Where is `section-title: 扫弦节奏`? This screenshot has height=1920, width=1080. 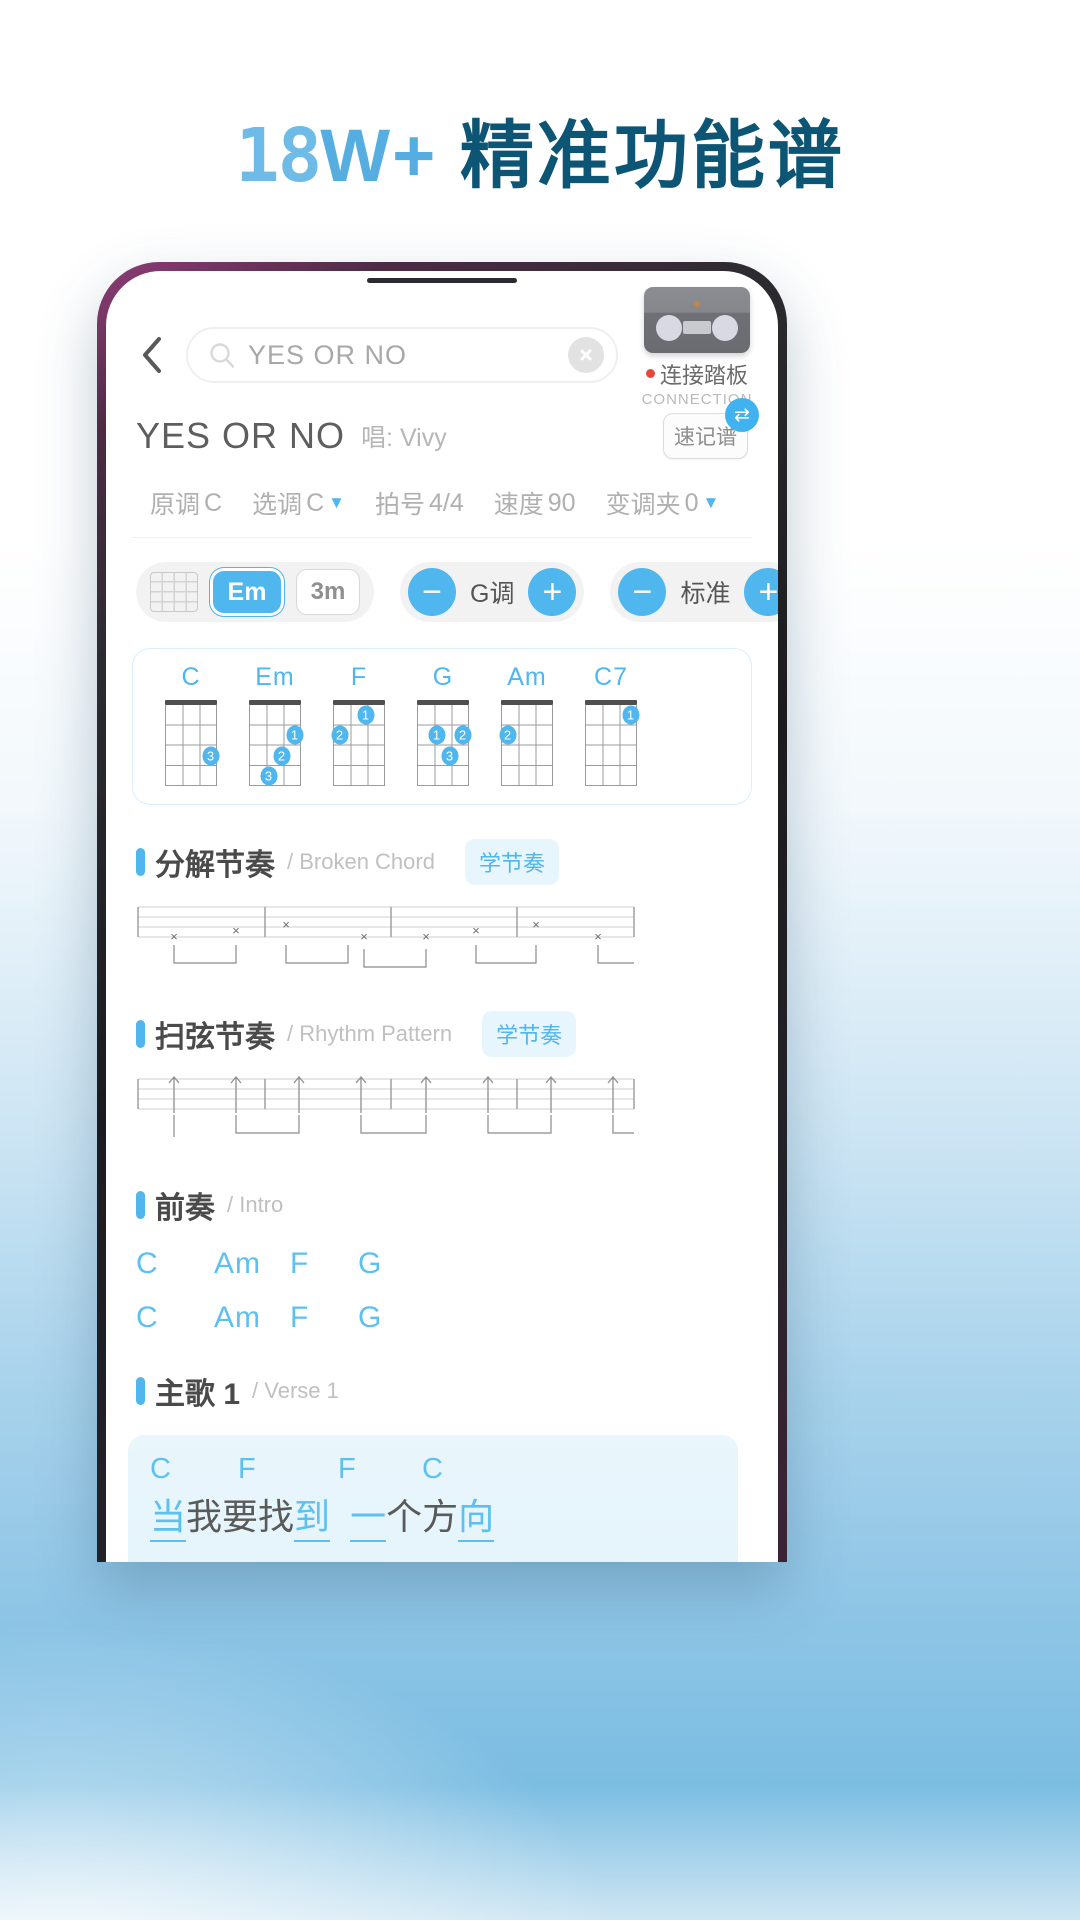 section-title: 扫弦节奏 is located at coordinates (215, 1037).